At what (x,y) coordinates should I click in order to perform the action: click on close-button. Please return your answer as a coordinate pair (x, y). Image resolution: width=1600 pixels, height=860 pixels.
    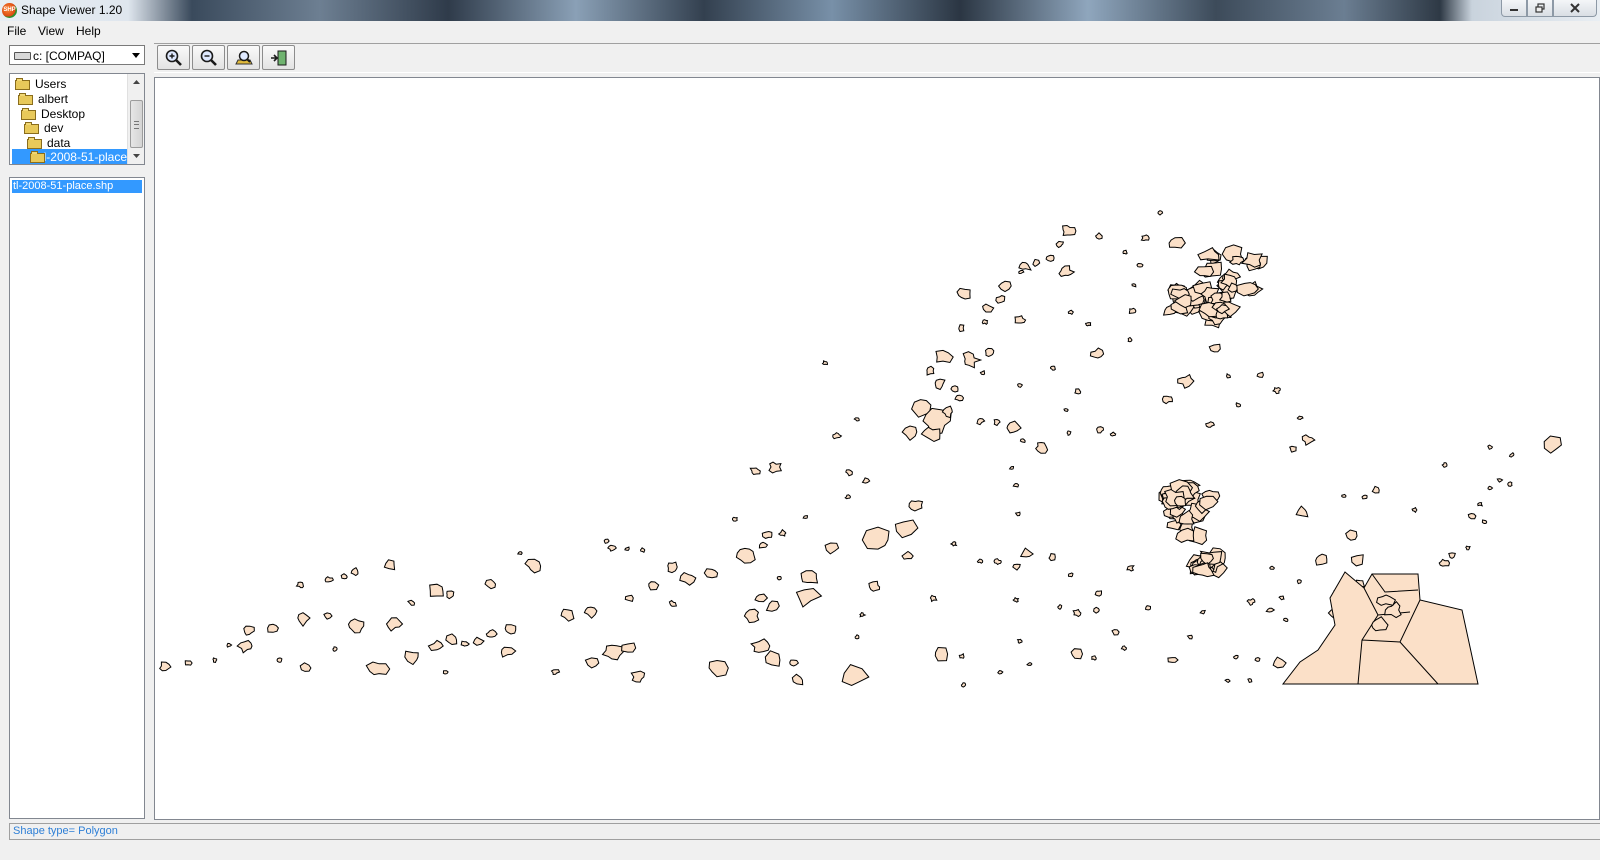
    Looking at the image, I should click on (1575, 8).